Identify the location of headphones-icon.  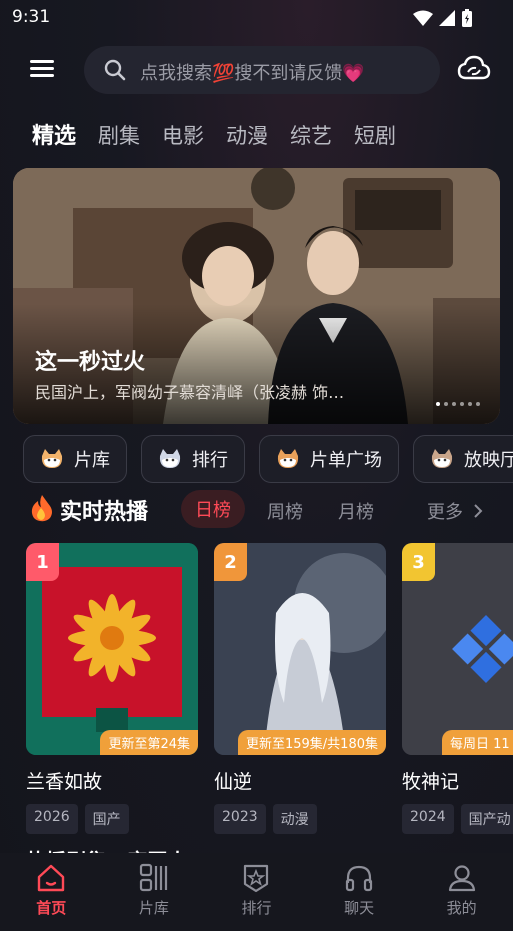
(359, 878).